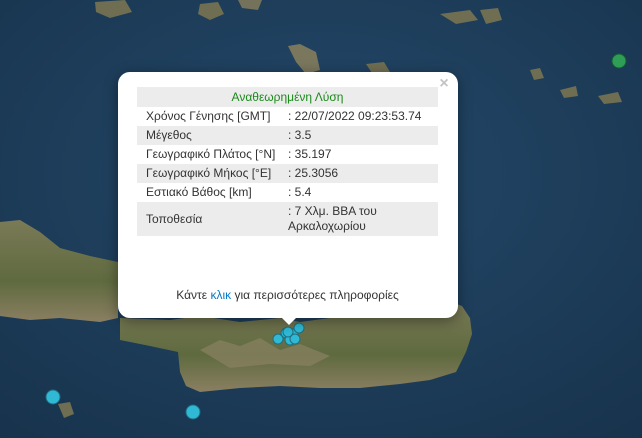 This screenshot has width=642, height=438. What do you see at coordinates (210, 219) in the screenshot?
I see `row-label: Τοποθεσία` at bounding box center [210, 219].